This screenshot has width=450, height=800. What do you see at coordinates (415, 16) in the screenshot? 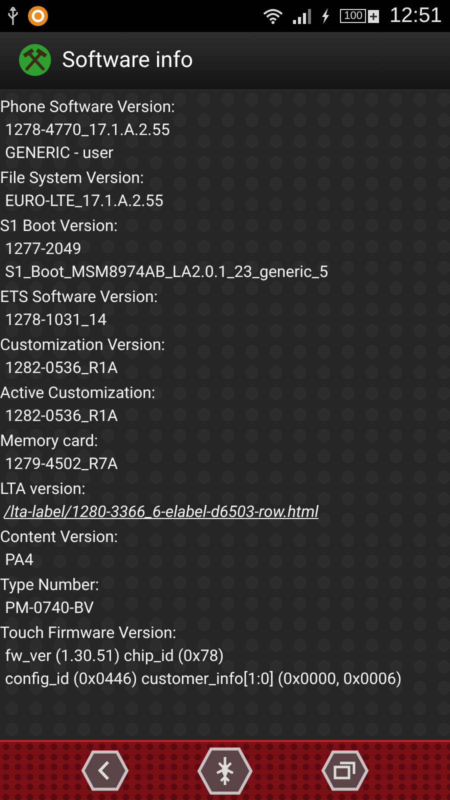
I see `clock: 12:51` at bounding box center [415, 16].